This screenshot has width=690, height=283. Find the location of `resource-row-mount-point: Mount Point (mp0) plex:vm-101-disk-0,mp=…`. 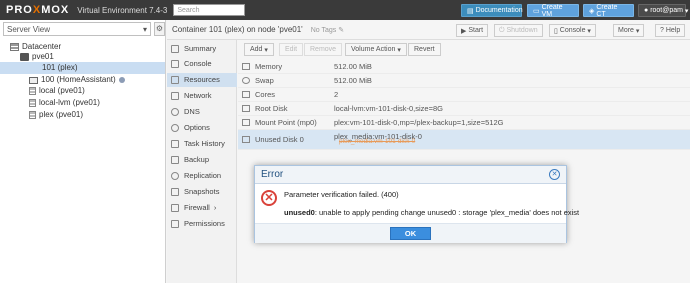

resource-row-mount-point: Mount Point (mp0) plex:vm-101-disk-0,mp=… is located at coordinates (464, 123).